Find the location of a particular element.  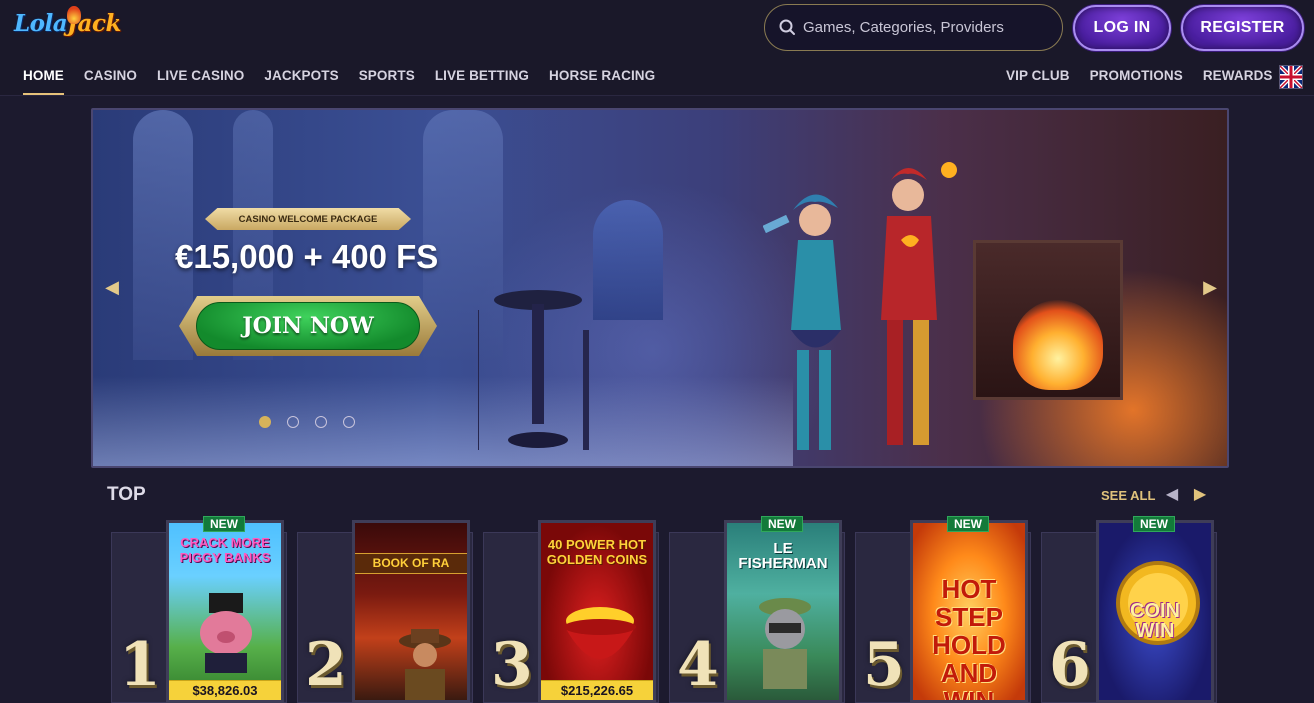

join-now-button: JOIN NOW is located at coordinates (308, 326).